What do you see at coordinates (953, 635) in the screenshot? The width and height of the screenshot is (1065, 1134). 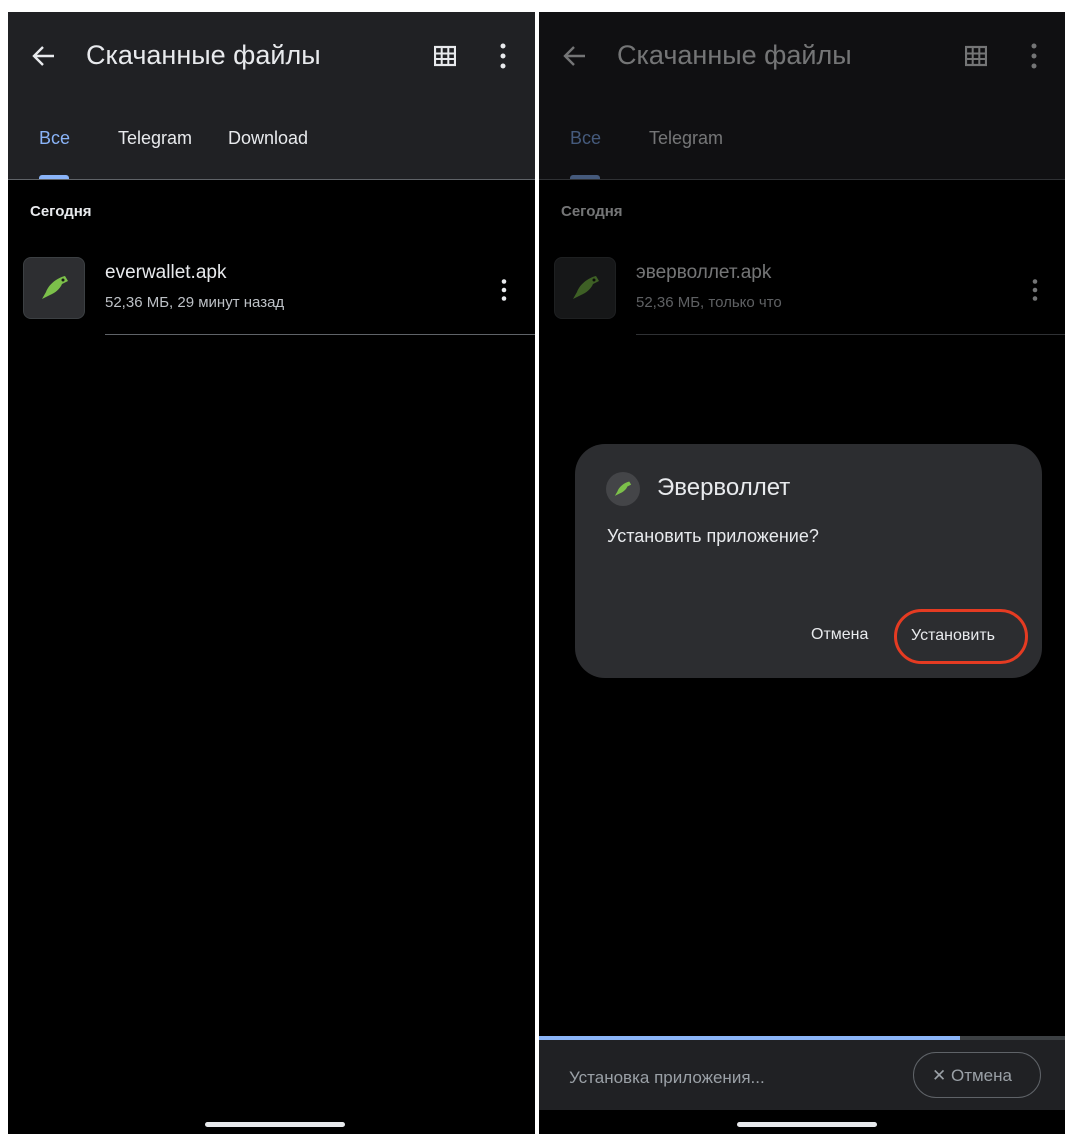 I see `install-button-label: Установить` at bounding box center [953, 635].